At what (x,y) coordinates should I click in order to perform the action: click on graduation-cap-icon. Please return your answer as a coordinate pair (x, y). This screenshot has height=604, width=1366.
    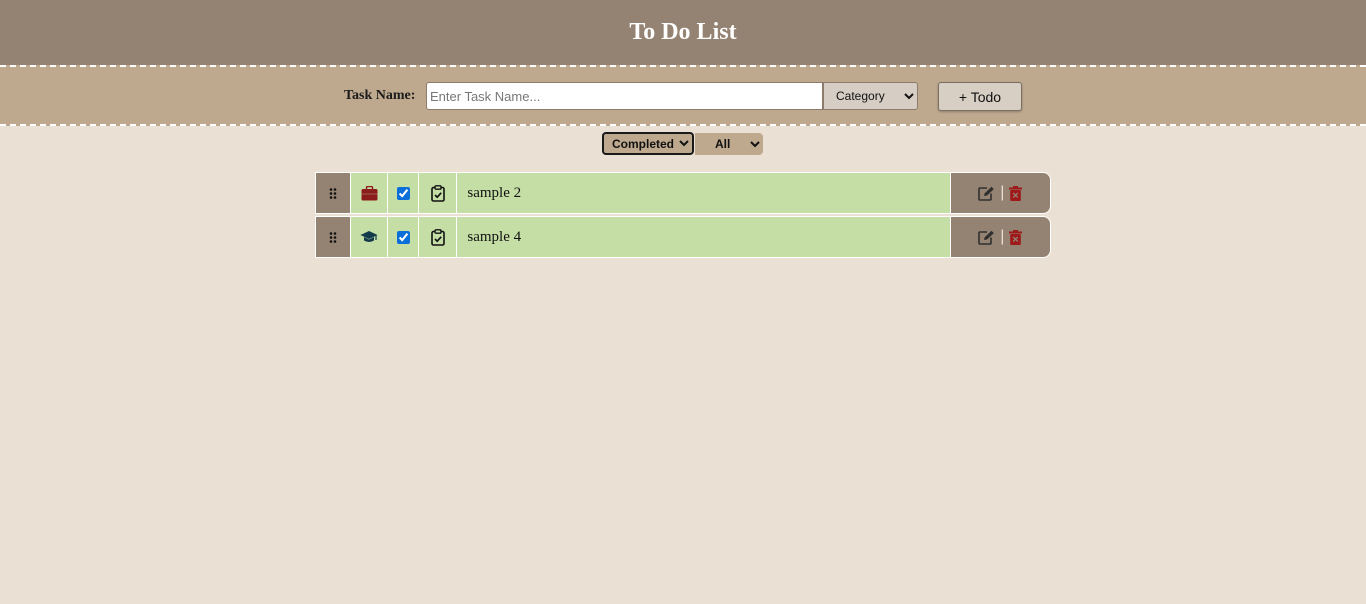
    Looking at the image, I should click on (369, 236).